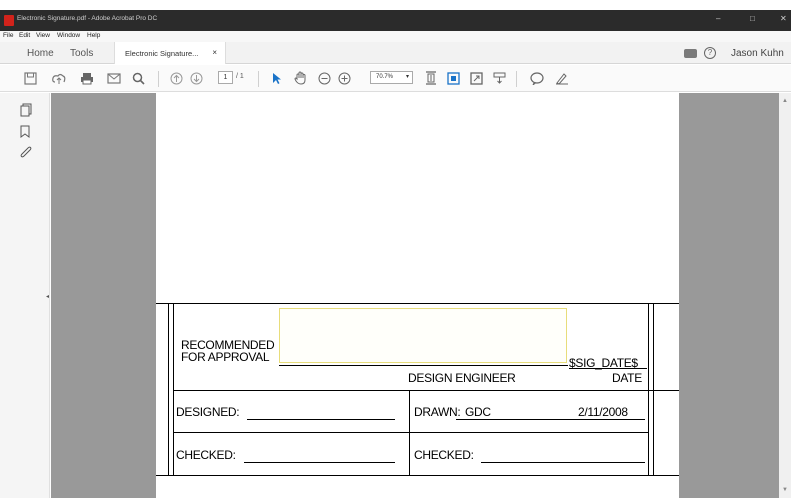 The image size is (791, 498). What do you see at coordinates (783, 18) in the screenshot?
I see `close-window-button: ✕` at bounding box center [783, 18].